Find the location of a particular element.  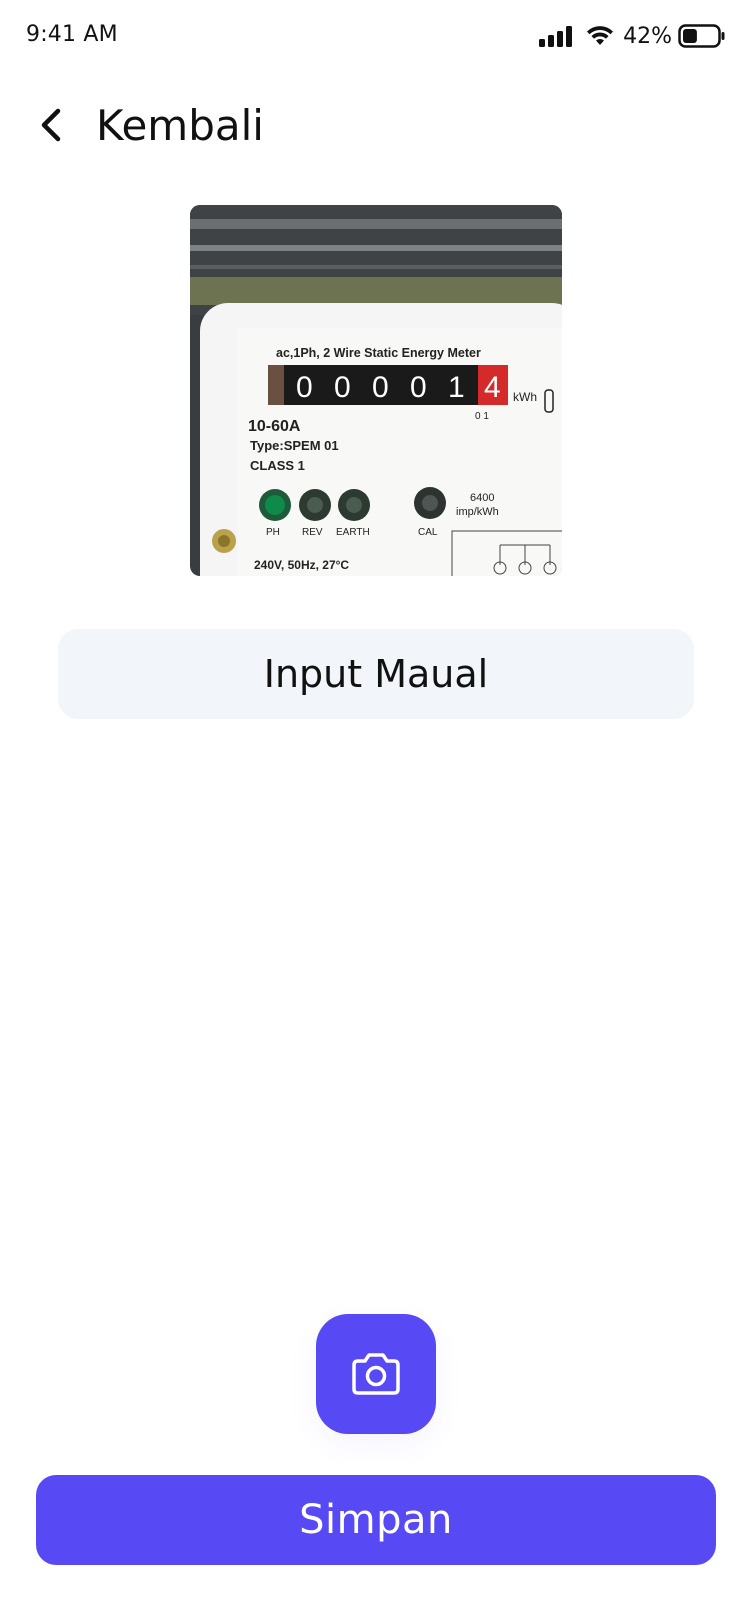

save-button: Simpan is located at coordinates (376, 1520).